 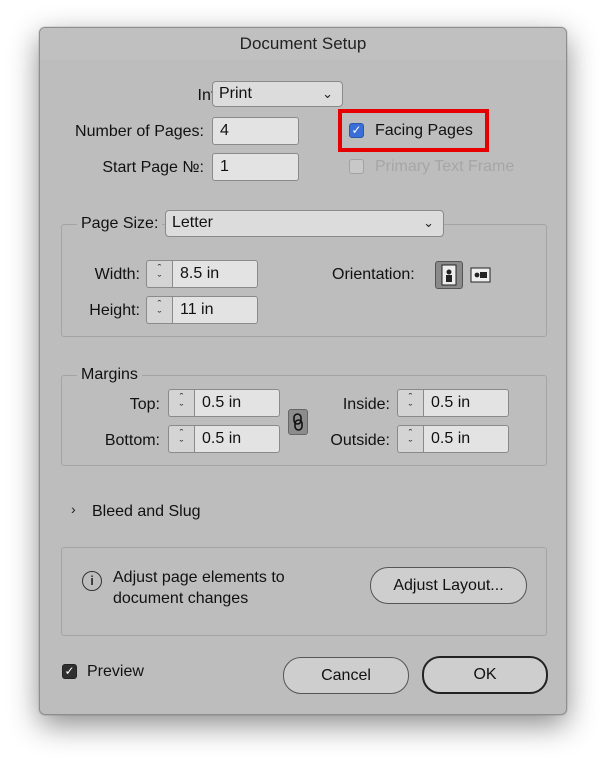 What do you see at coordinates (346, 675) in the screenshot?
I see `cancel-button: Cancel` at bounding box center [346, 675].